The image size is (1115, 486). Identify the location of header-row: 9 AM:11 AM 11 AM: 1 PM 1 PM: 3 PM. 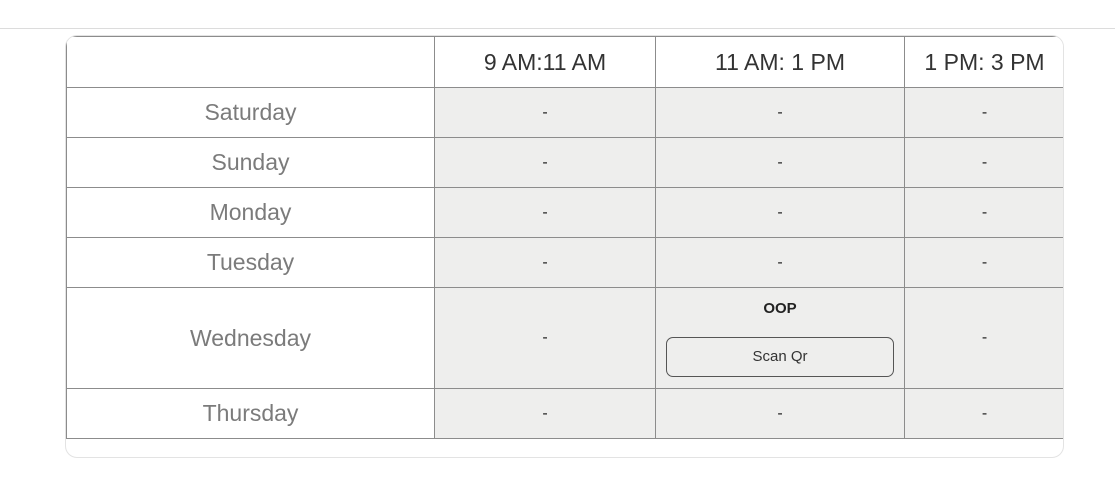
(564, 62).